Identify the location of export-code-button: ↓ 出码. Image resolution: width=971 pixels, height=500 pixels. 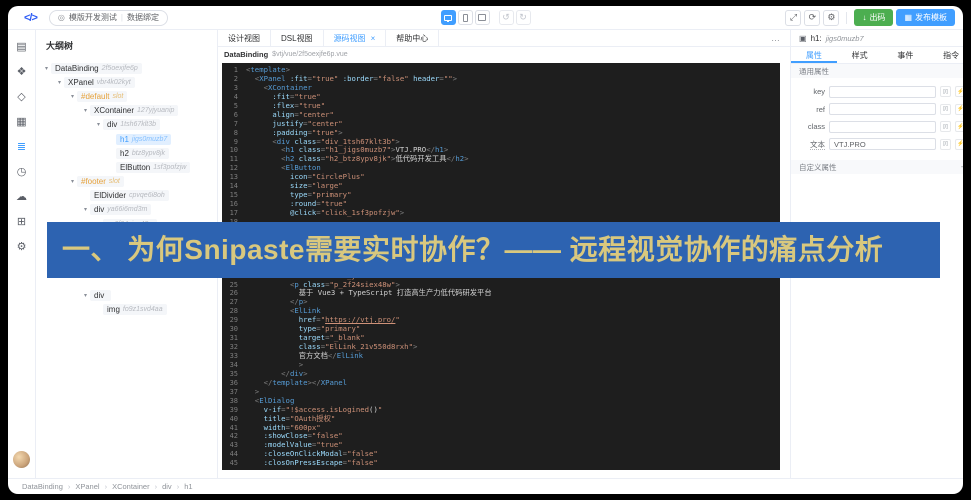
(874, 17).